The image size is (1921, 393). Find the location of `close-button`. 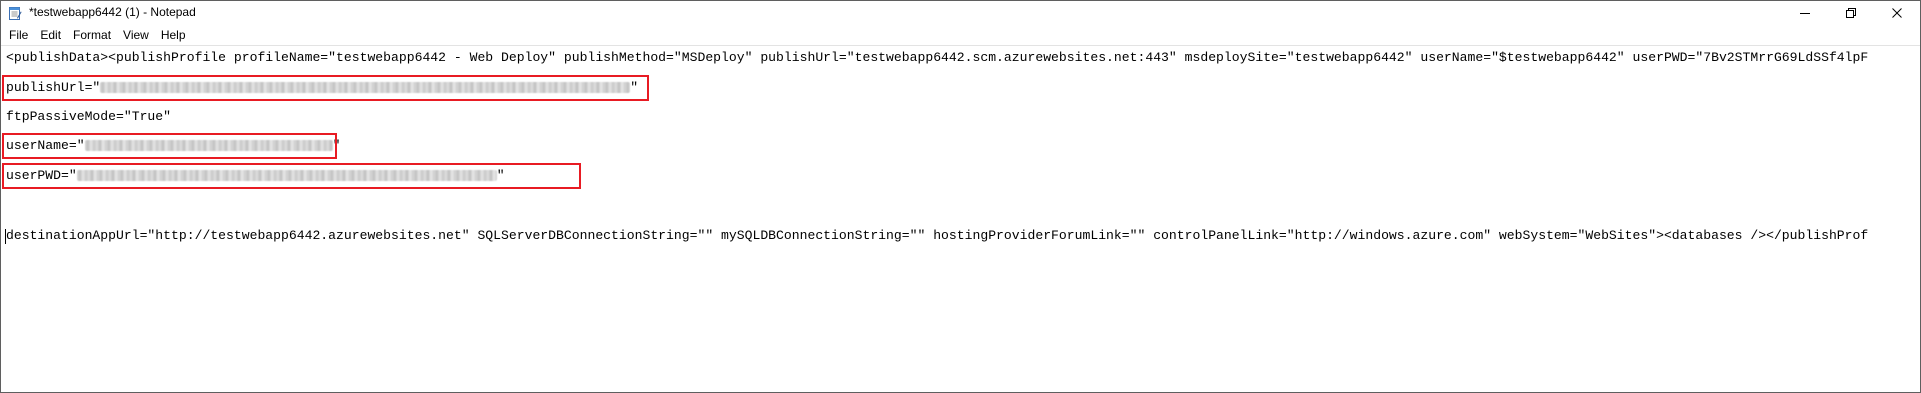

close-button is located at coordinates (1897, 13).